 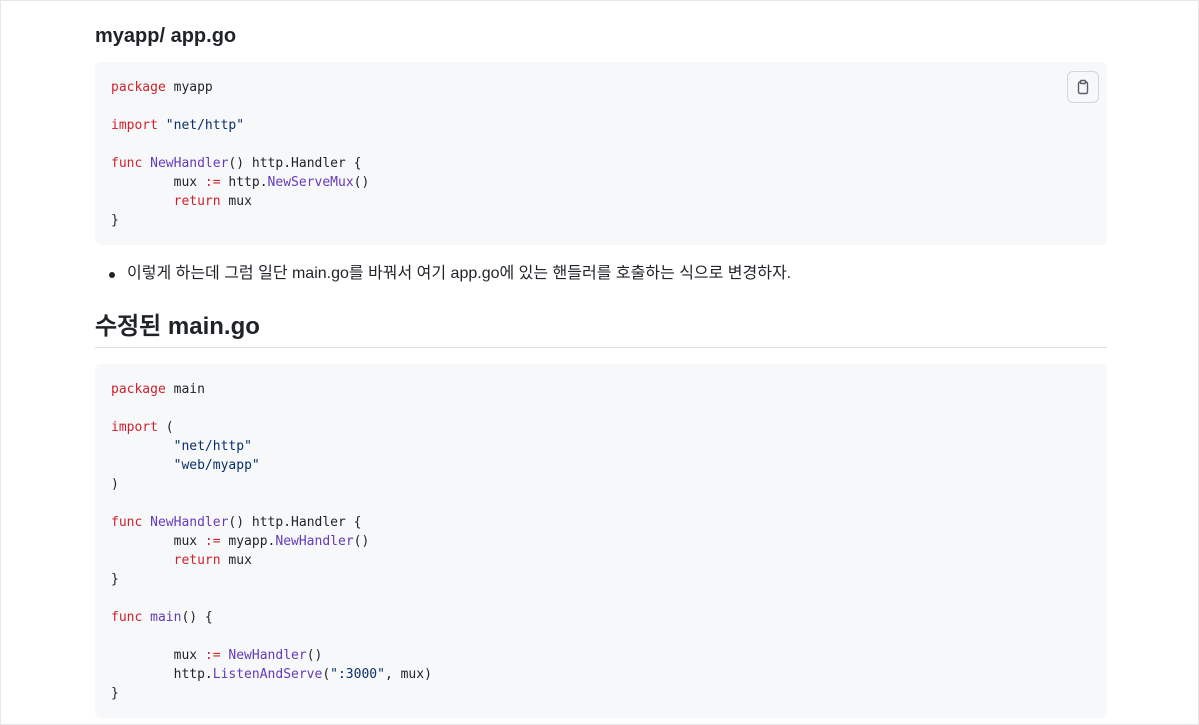 What do you see at coordinates (601, 484) in the screenshot?
I see `code-line: )` at bounding box center [601, 484].